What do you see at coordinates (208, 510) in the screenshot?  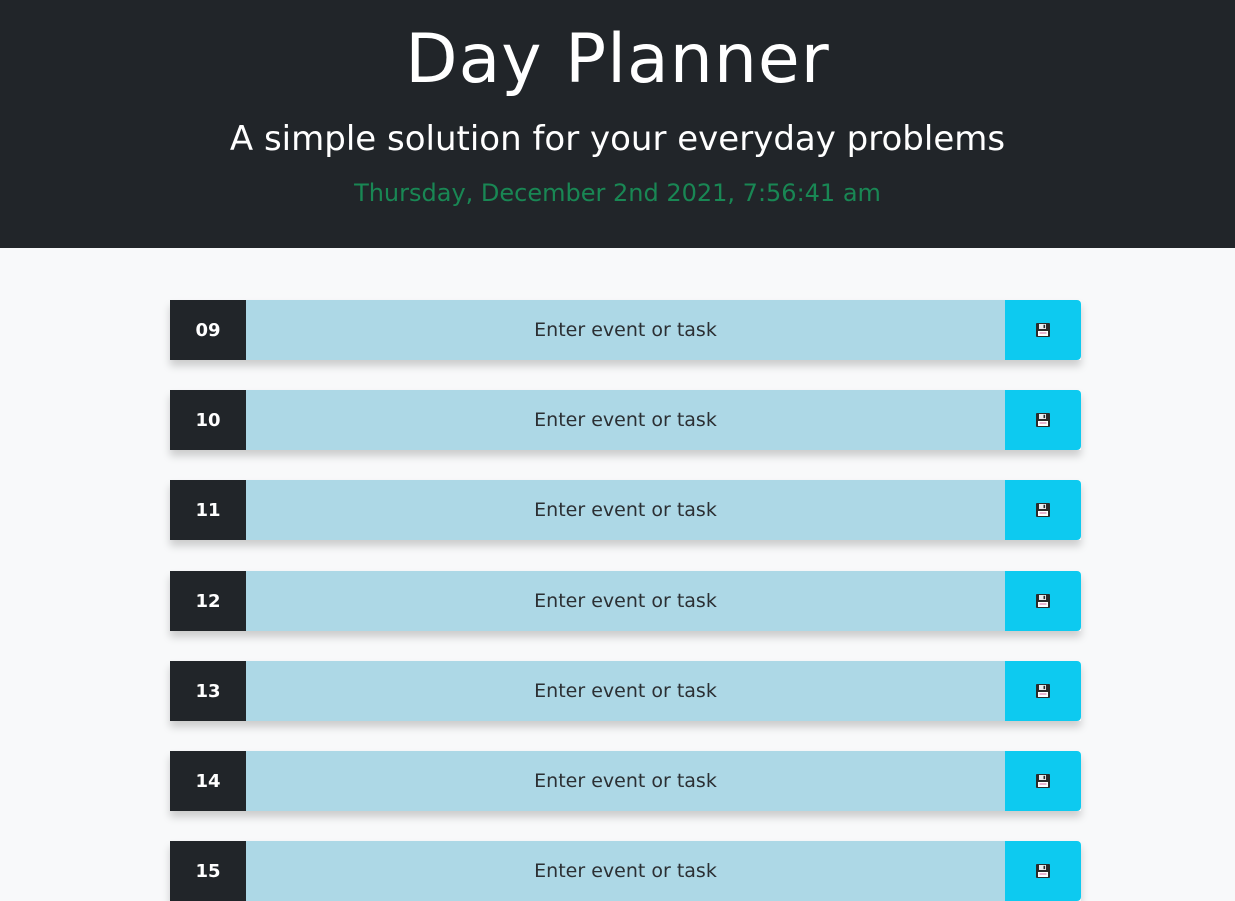 I see `hour-label: 11` at bounding box center [208, 510].